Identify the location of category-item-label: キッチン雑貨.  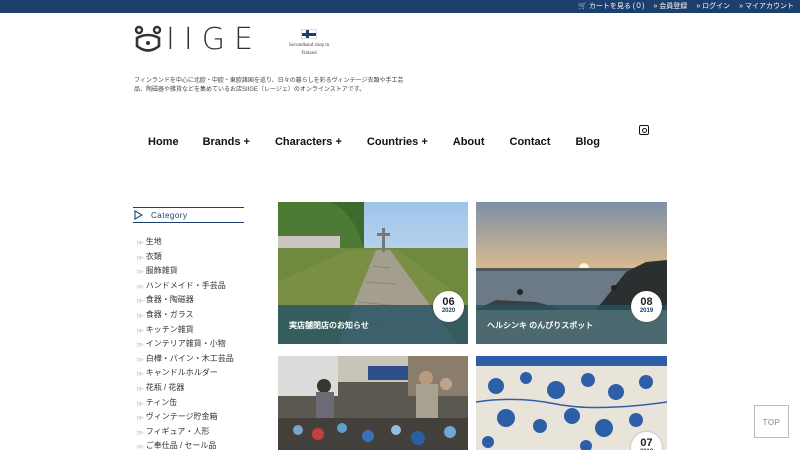
(169, 329).